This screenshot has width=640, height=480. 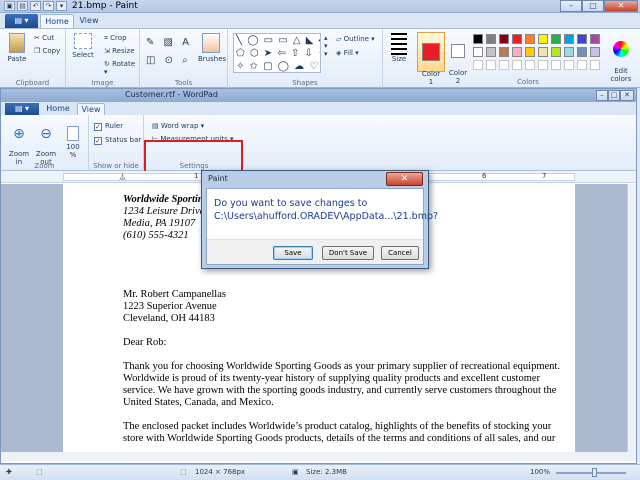 What do you see at coordinates (293, 253) in the screenshot?
I see `save-button: Save` at bounding box center [293, 253].